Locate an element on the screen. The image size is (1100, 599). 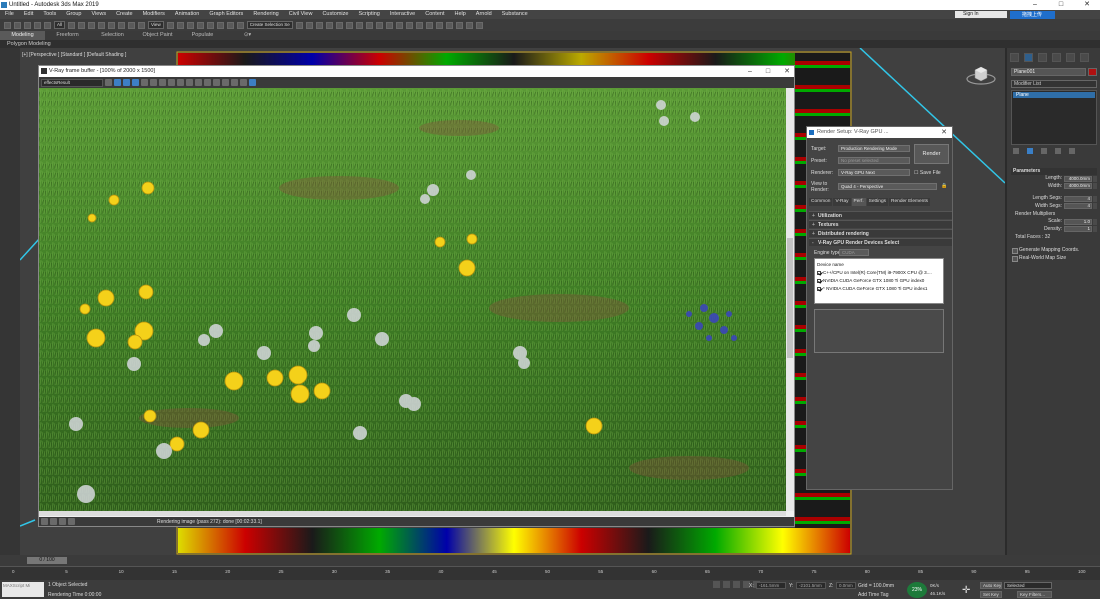
render-in-cloud-icon is located at coordinates (399, 25).